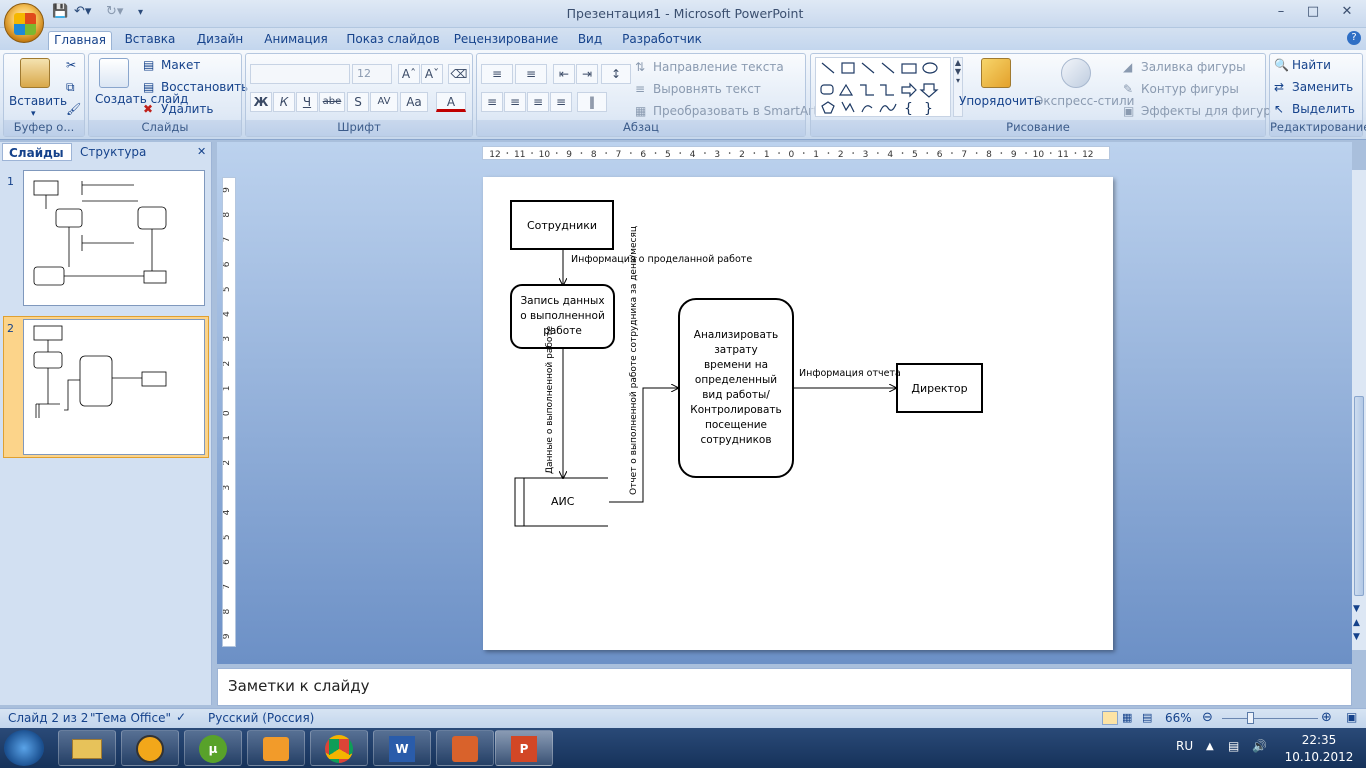 The height and width of the screenshot is (768, 1366). I want to click on tray-network-icon: ▤, so click(1233, 746).